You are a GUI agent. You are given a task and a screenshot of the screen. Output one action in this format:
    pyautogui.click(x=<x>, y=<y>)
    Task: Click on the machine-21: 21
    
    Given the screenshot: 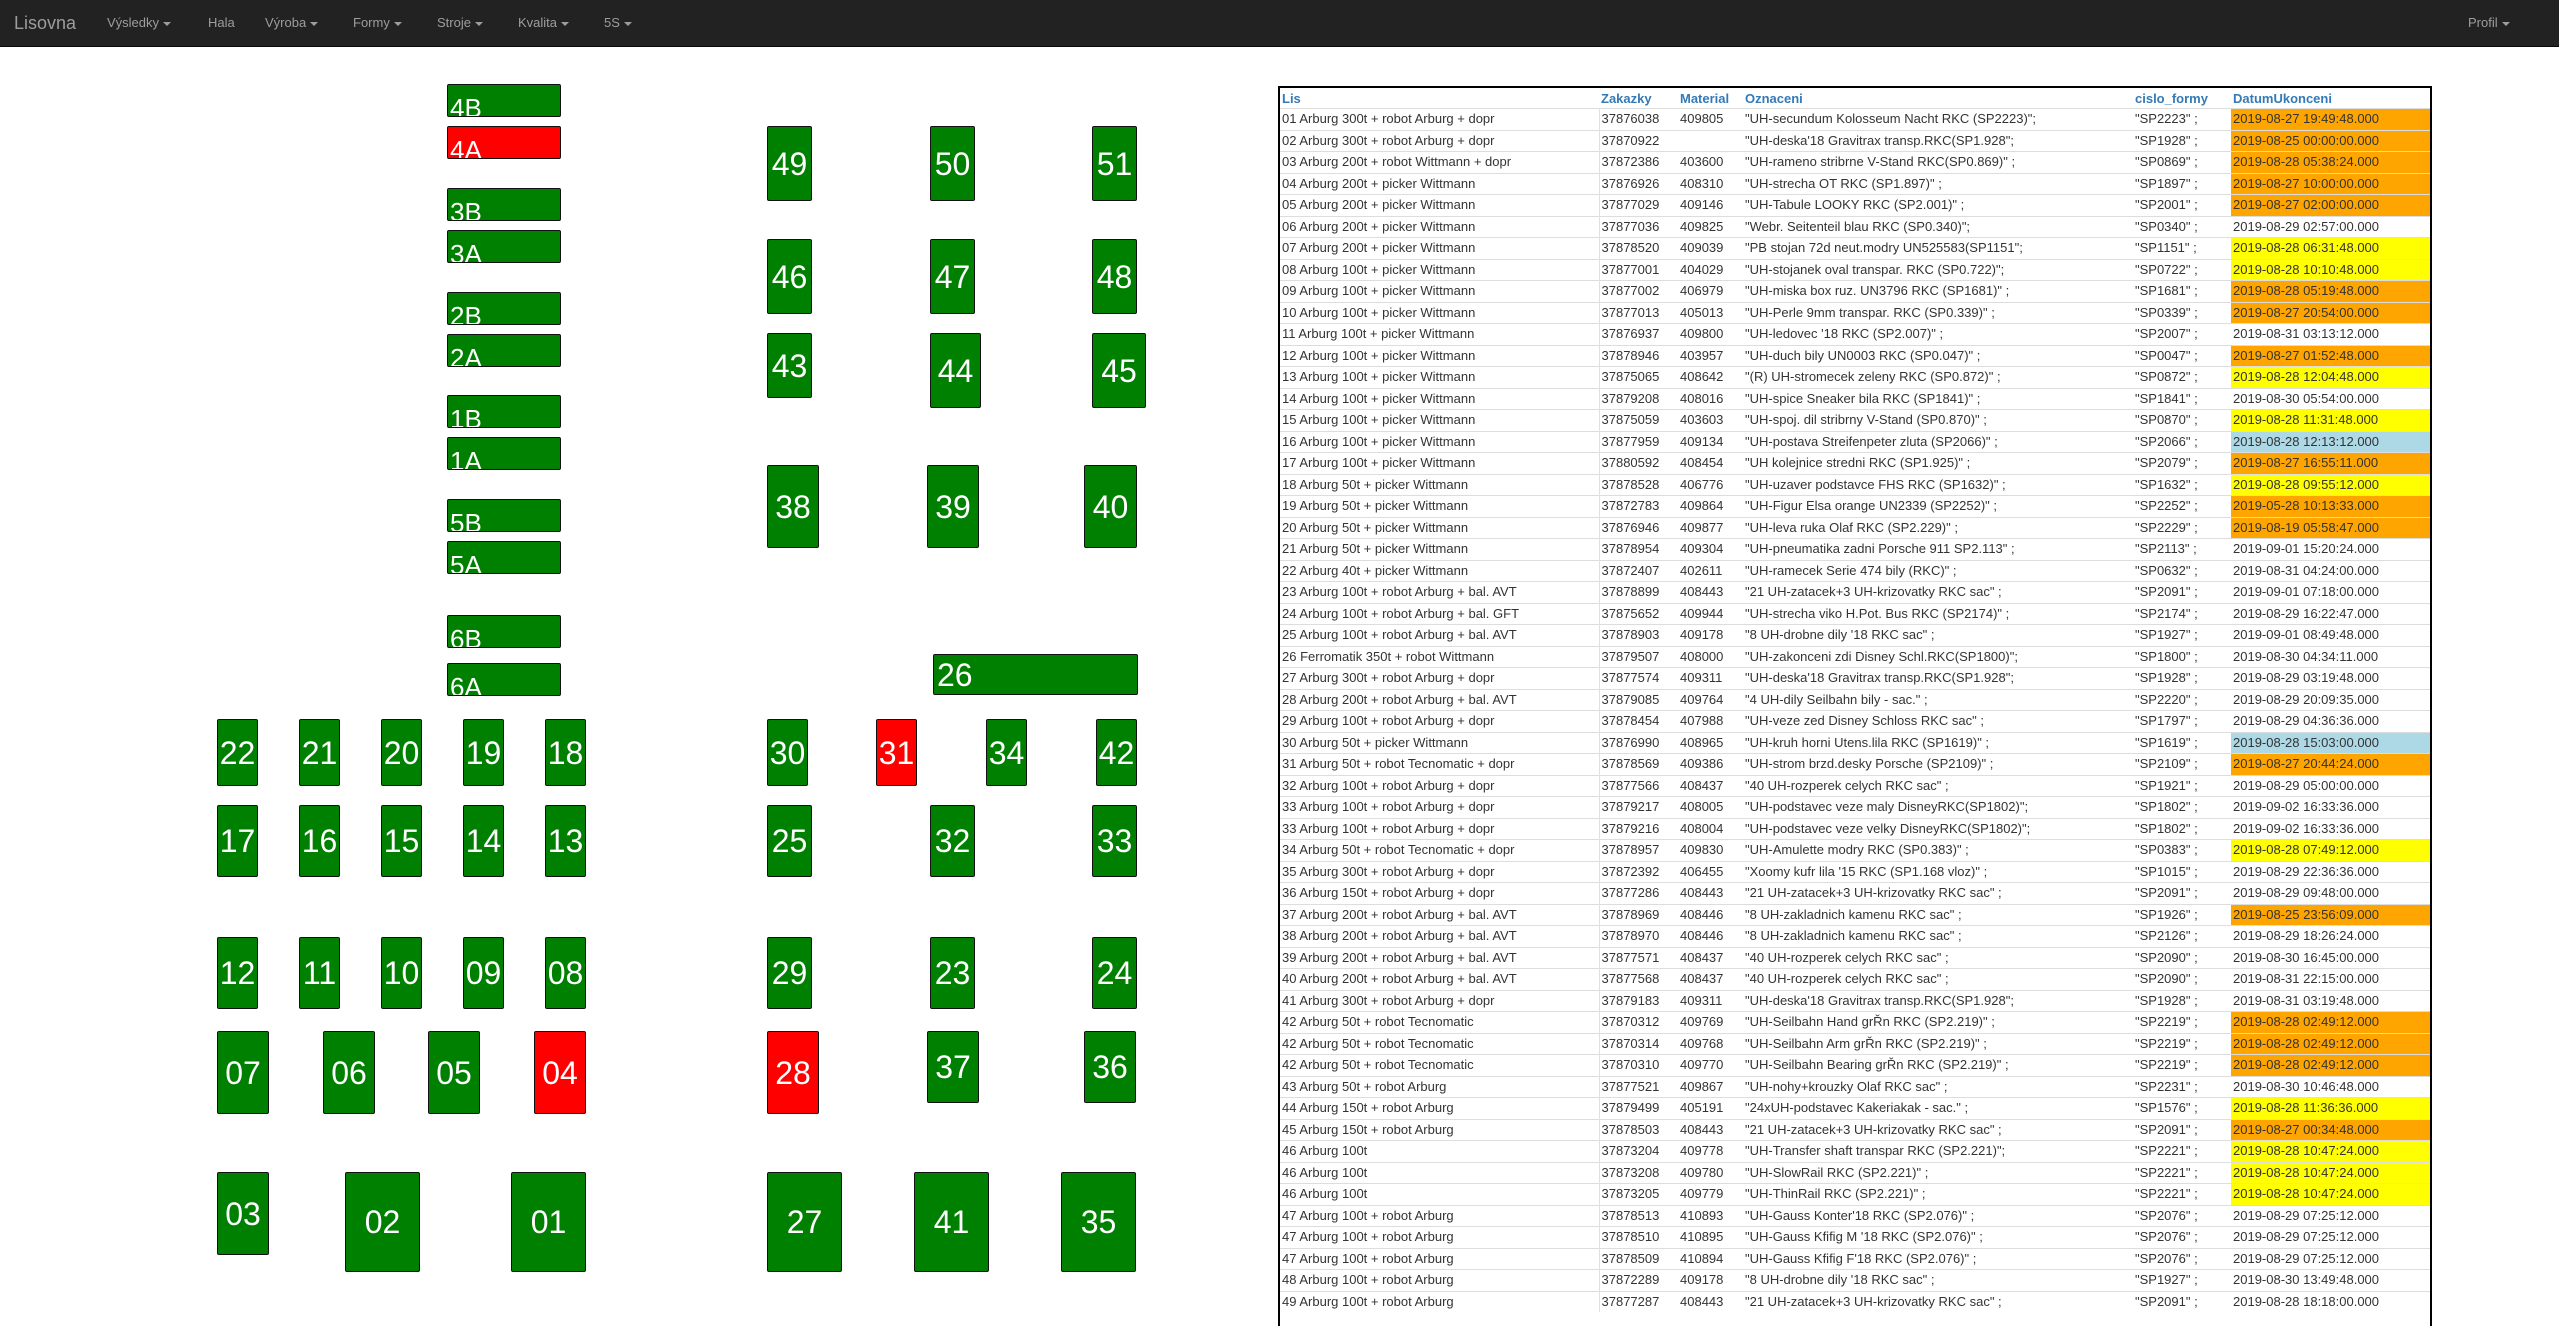 What is the action you would take?
    pyautogui.click(x=319, y=752)
    